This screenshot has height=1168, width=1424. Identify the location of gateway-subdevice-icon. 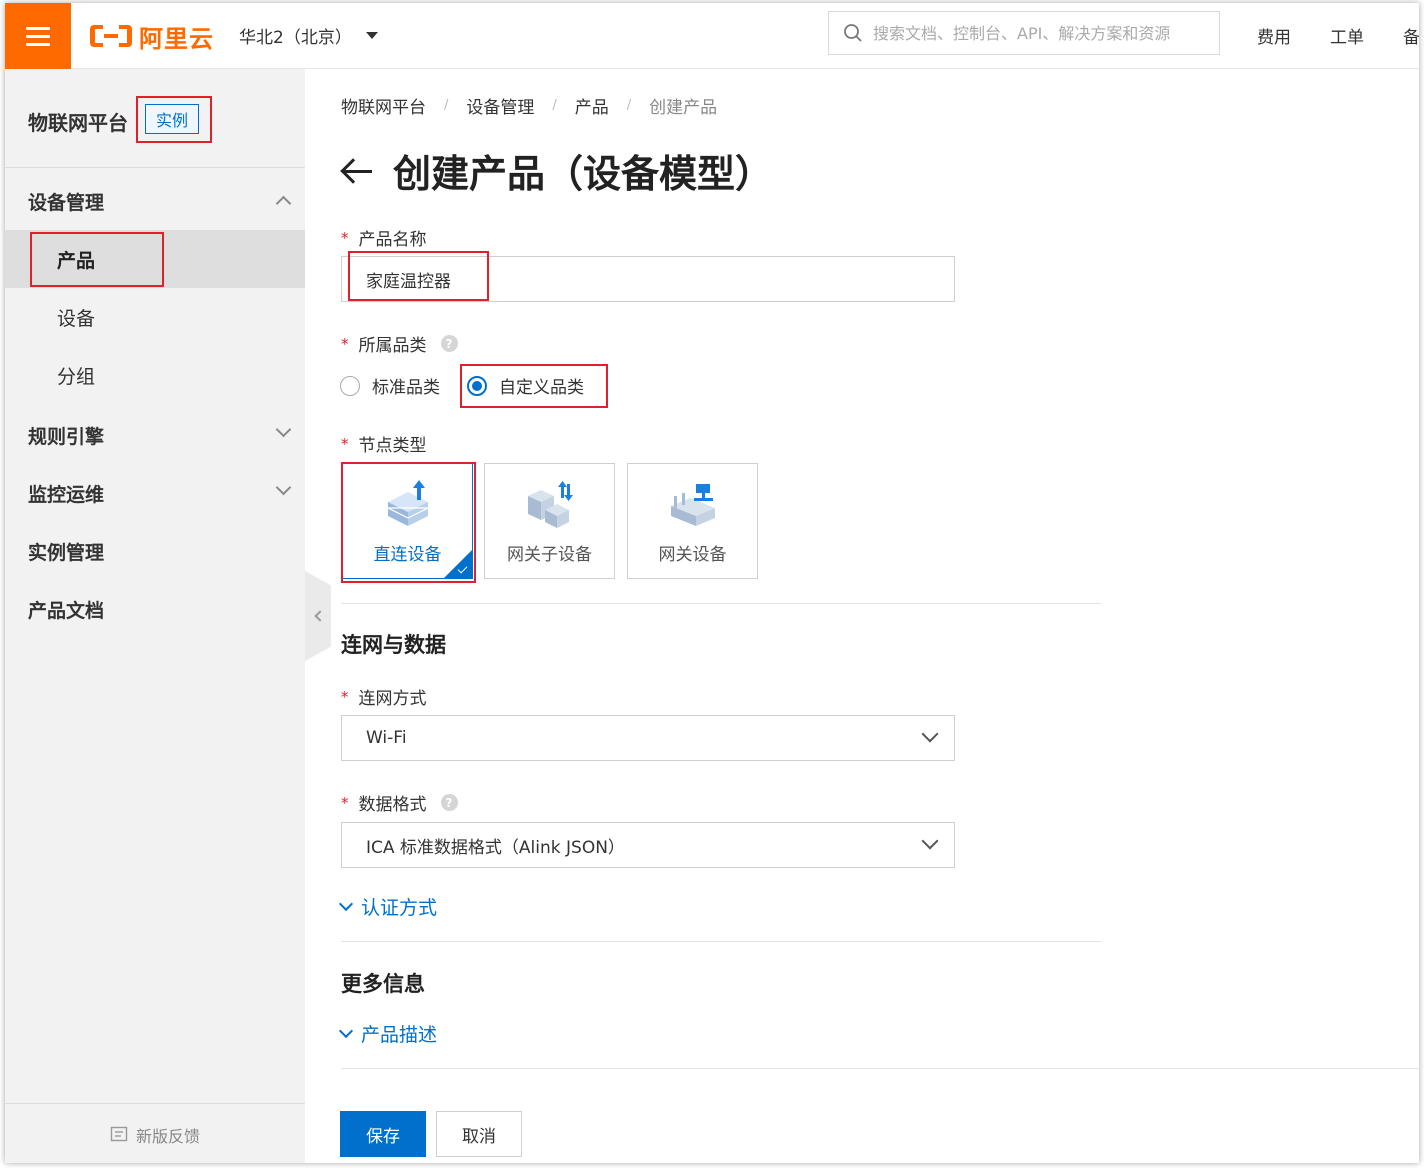
(550, 504).